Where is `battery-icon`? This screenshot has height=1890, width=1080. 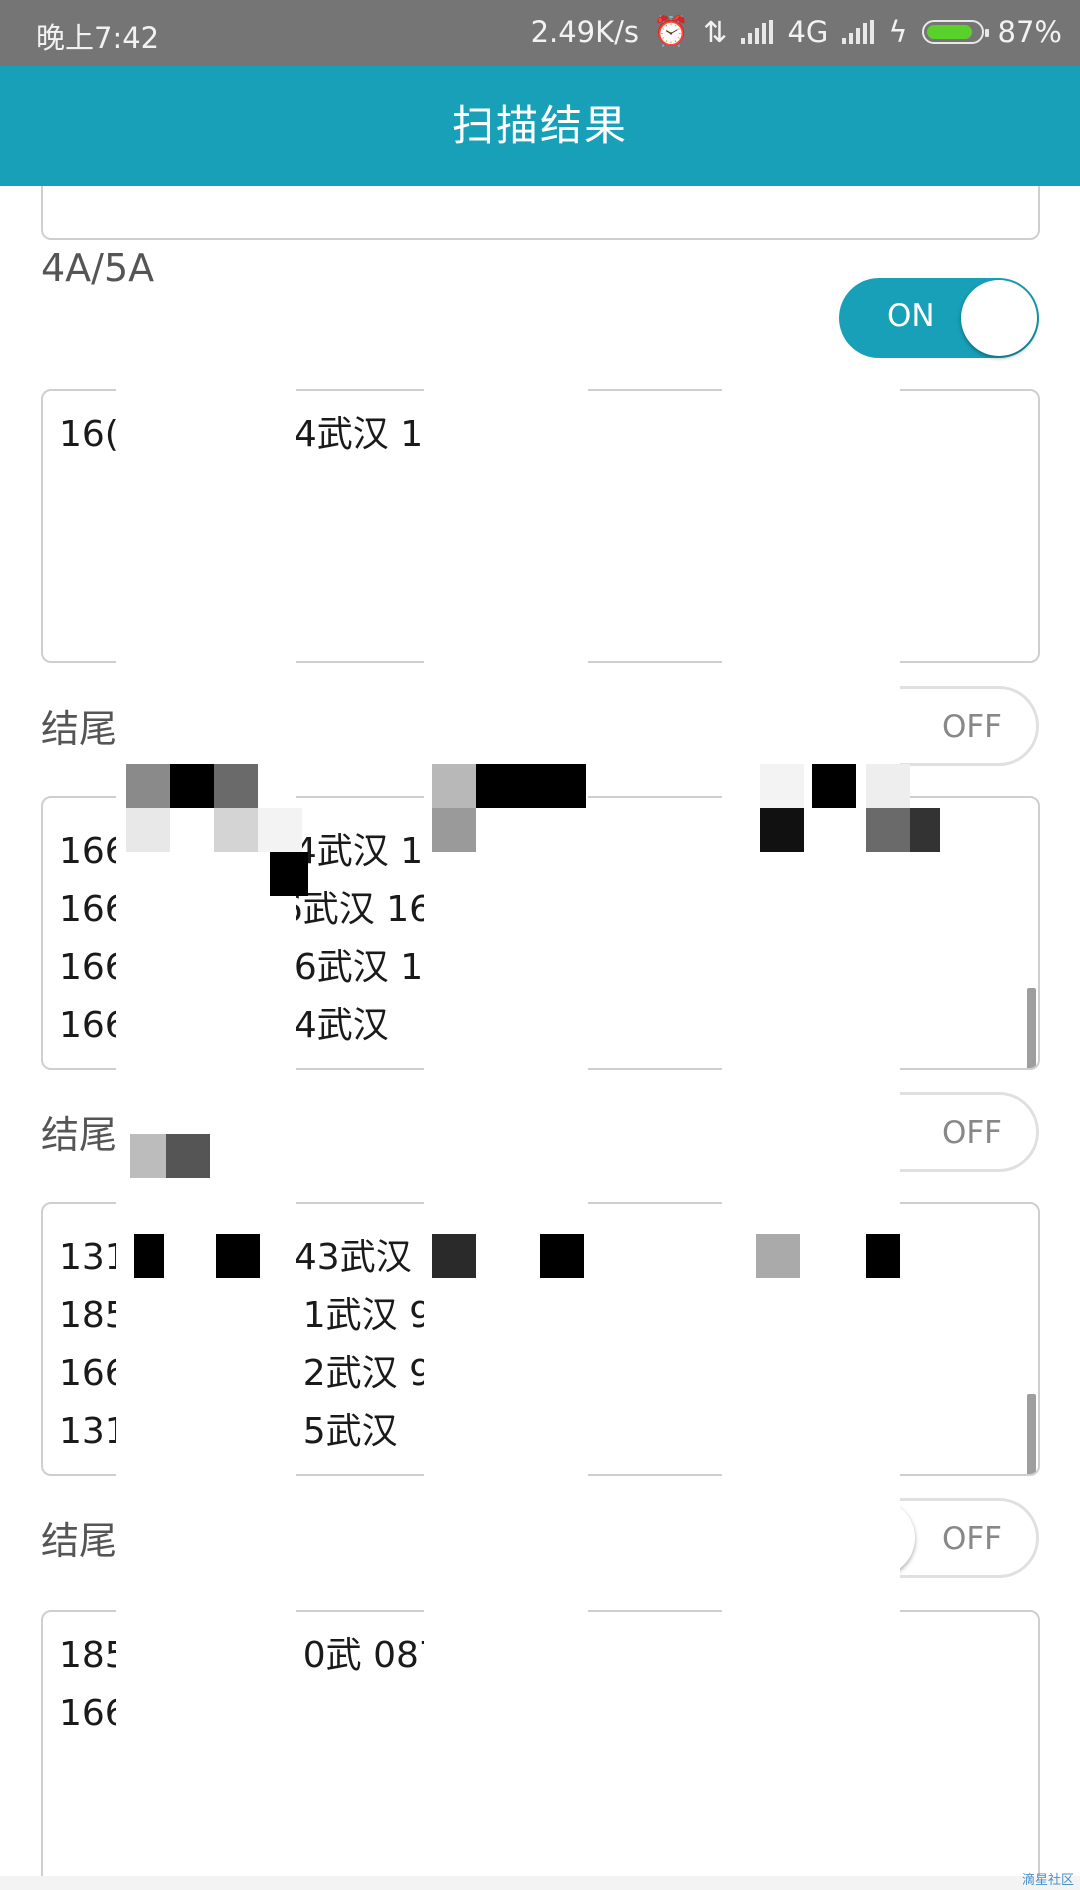 battery-icon is located at coordinates (955, 31).